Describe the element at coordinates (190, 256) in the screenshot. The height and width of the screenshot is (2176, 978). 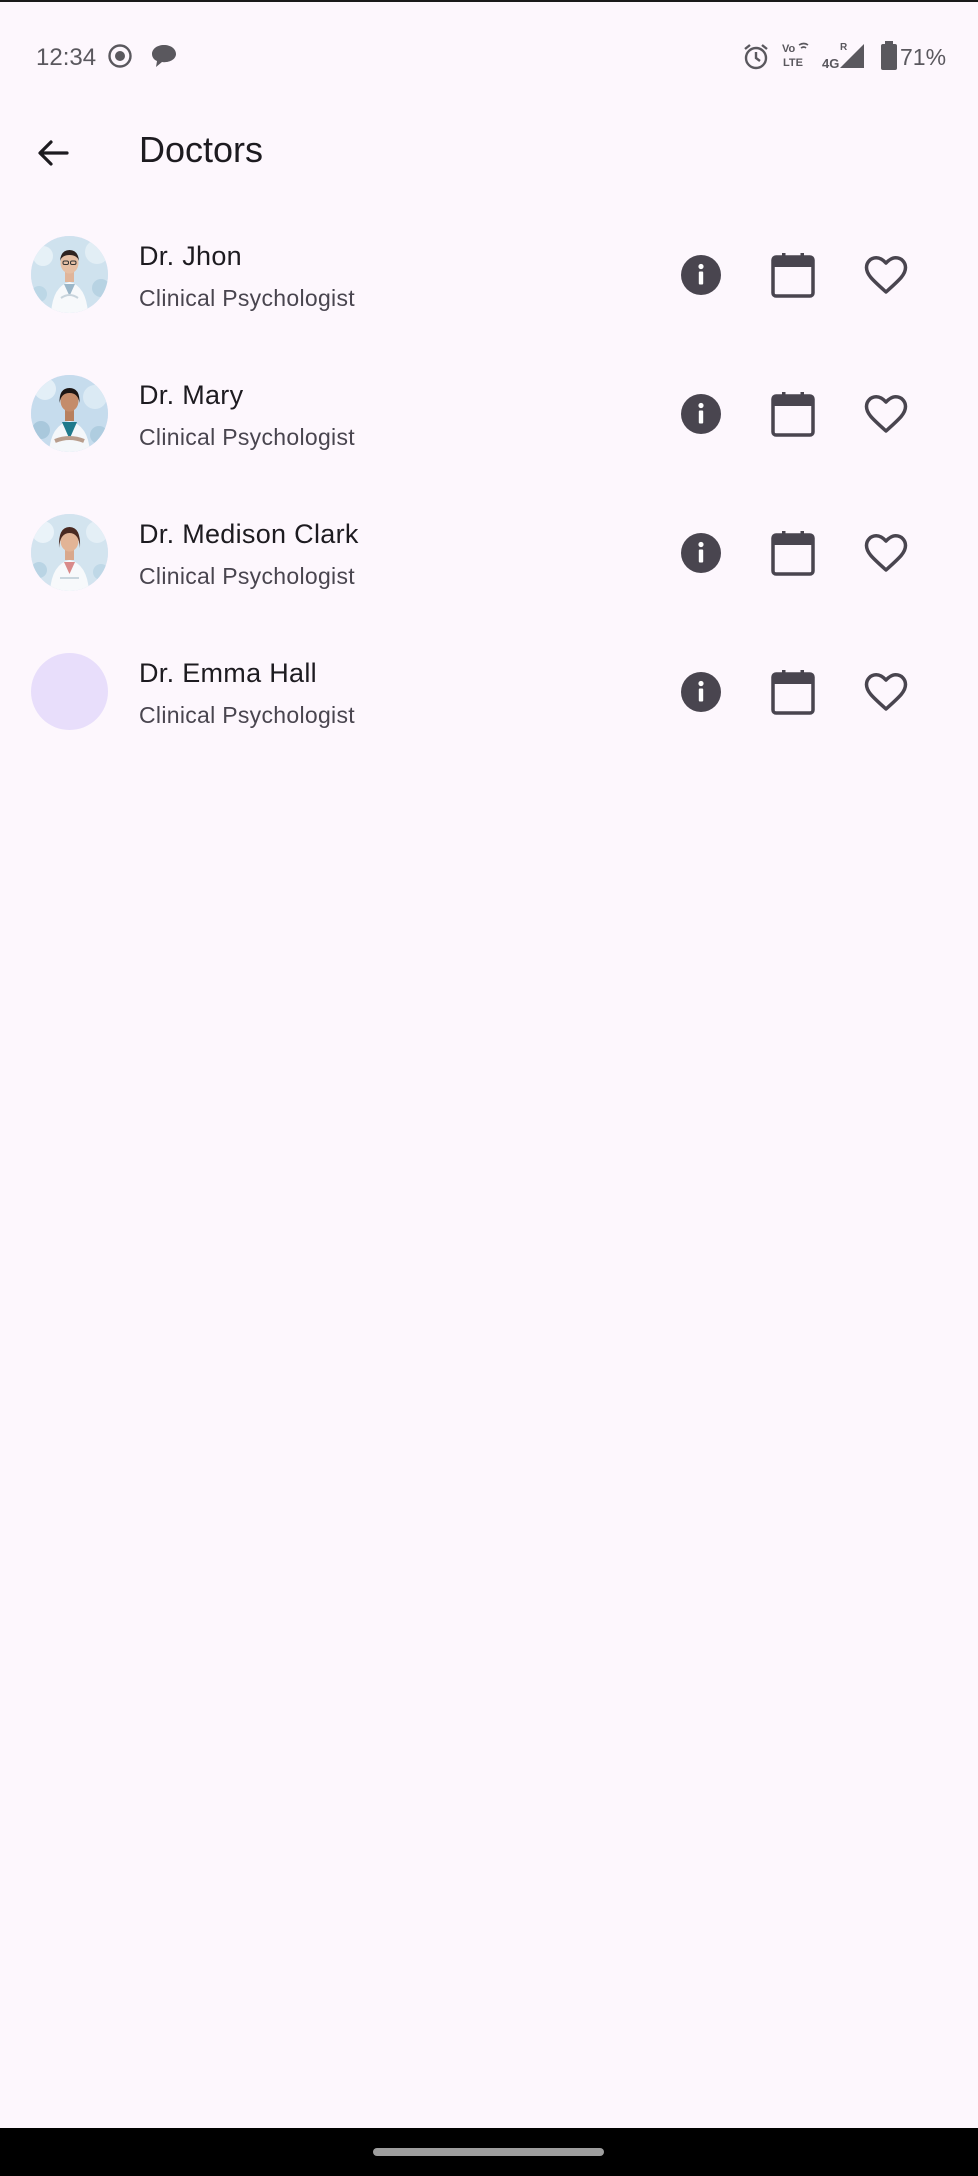
I see `doctor-name: Dr. Jhon` at that location.